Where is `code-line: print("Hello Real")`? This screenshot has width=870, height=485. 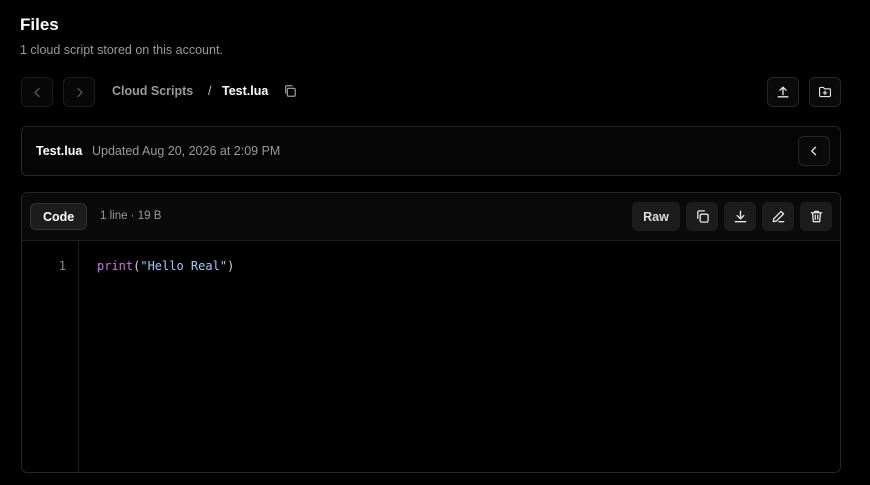 code-line: print("Hello Real") is located at coordinates (165, 266).